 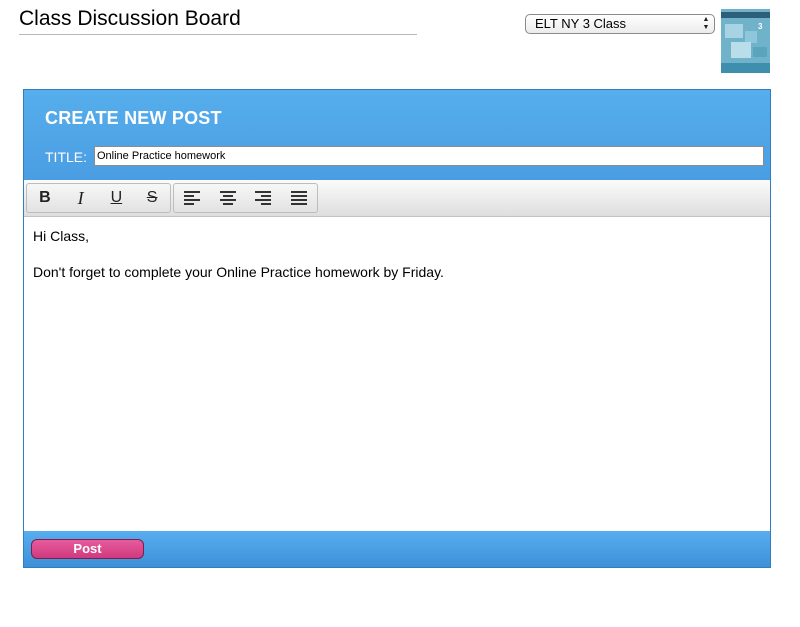 I want to click on align-left-button, so click(x=192, y=198).